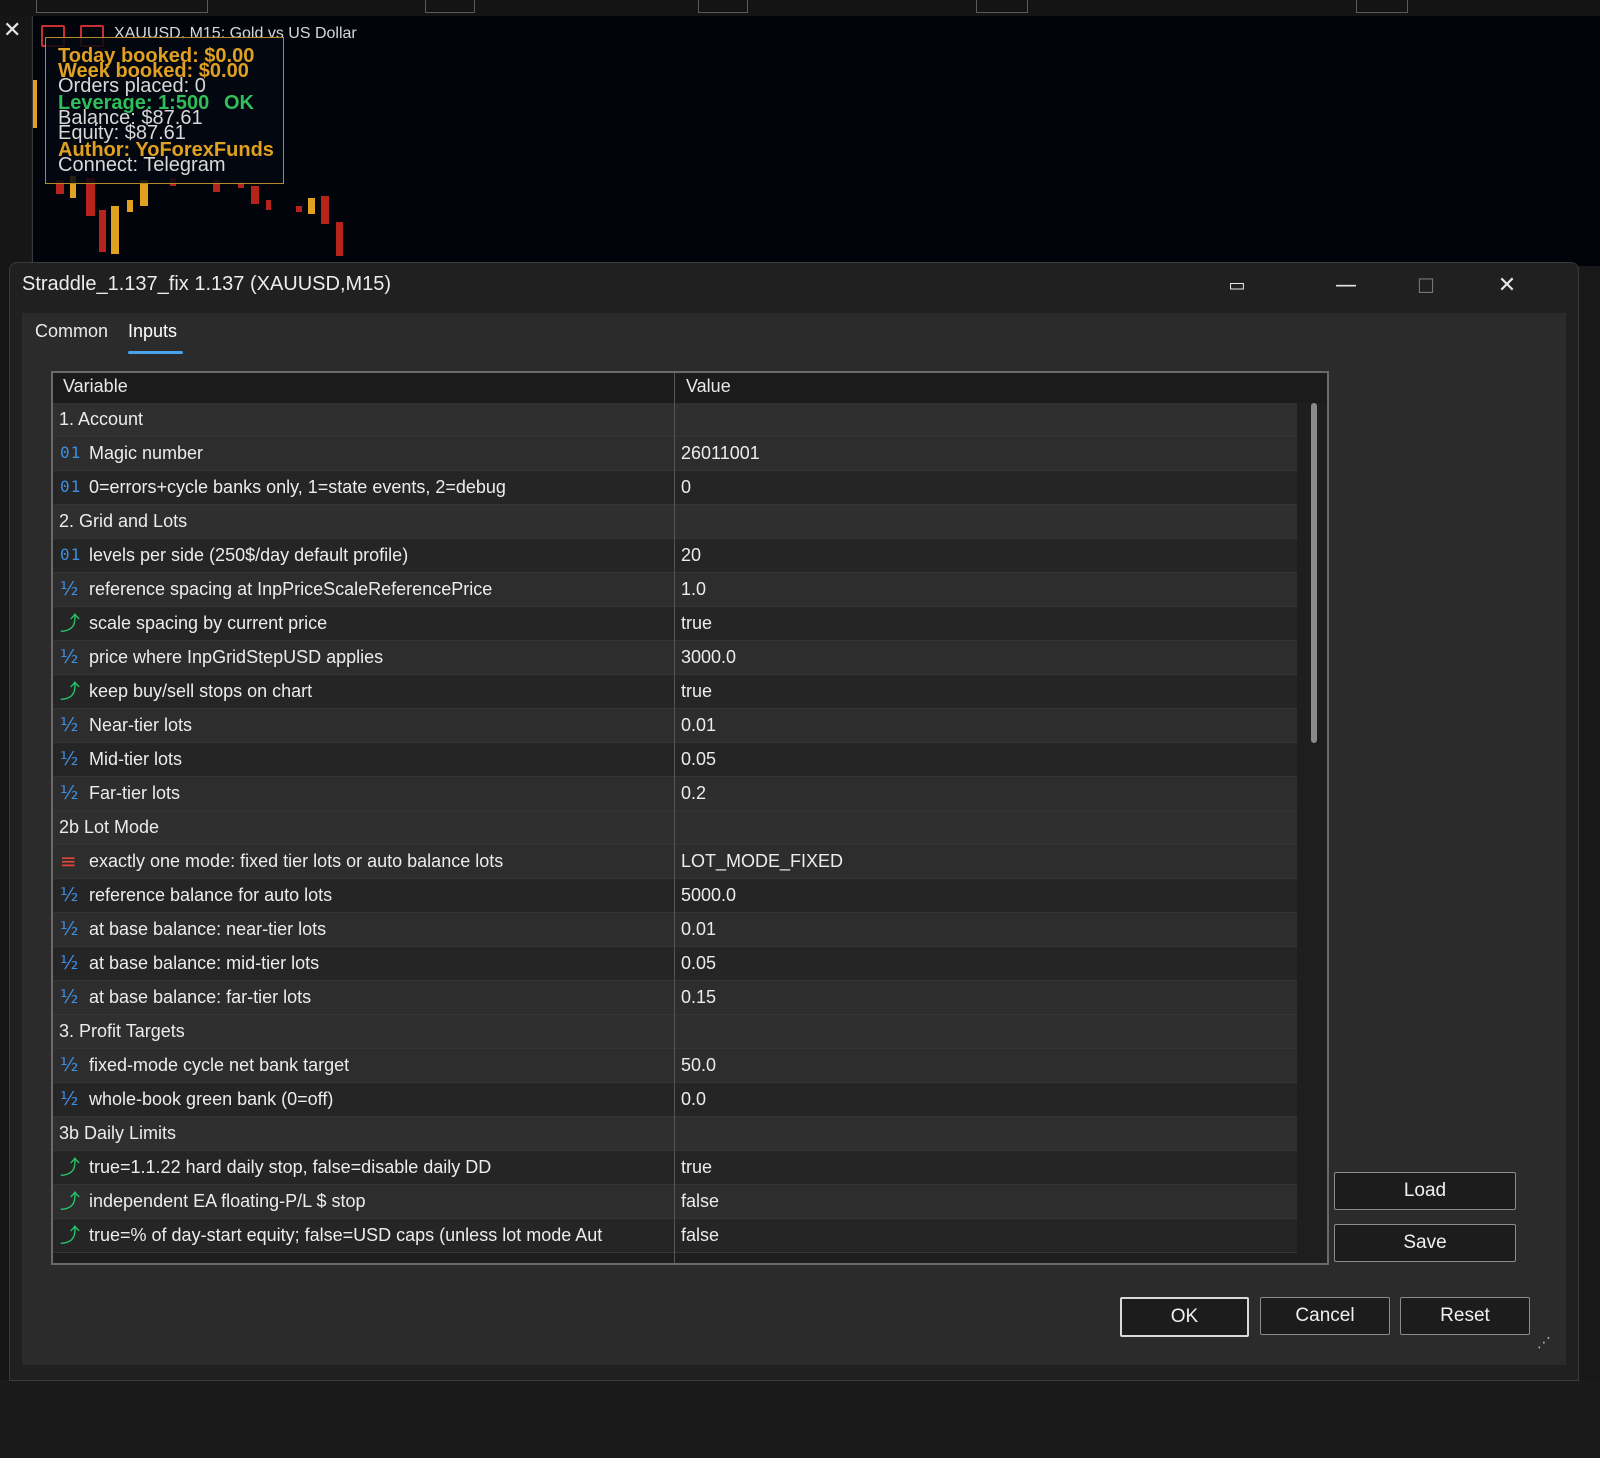  Describe the element at coordinates (708, 386) in the screenshot. I see `column-header-value: Value` at that location.